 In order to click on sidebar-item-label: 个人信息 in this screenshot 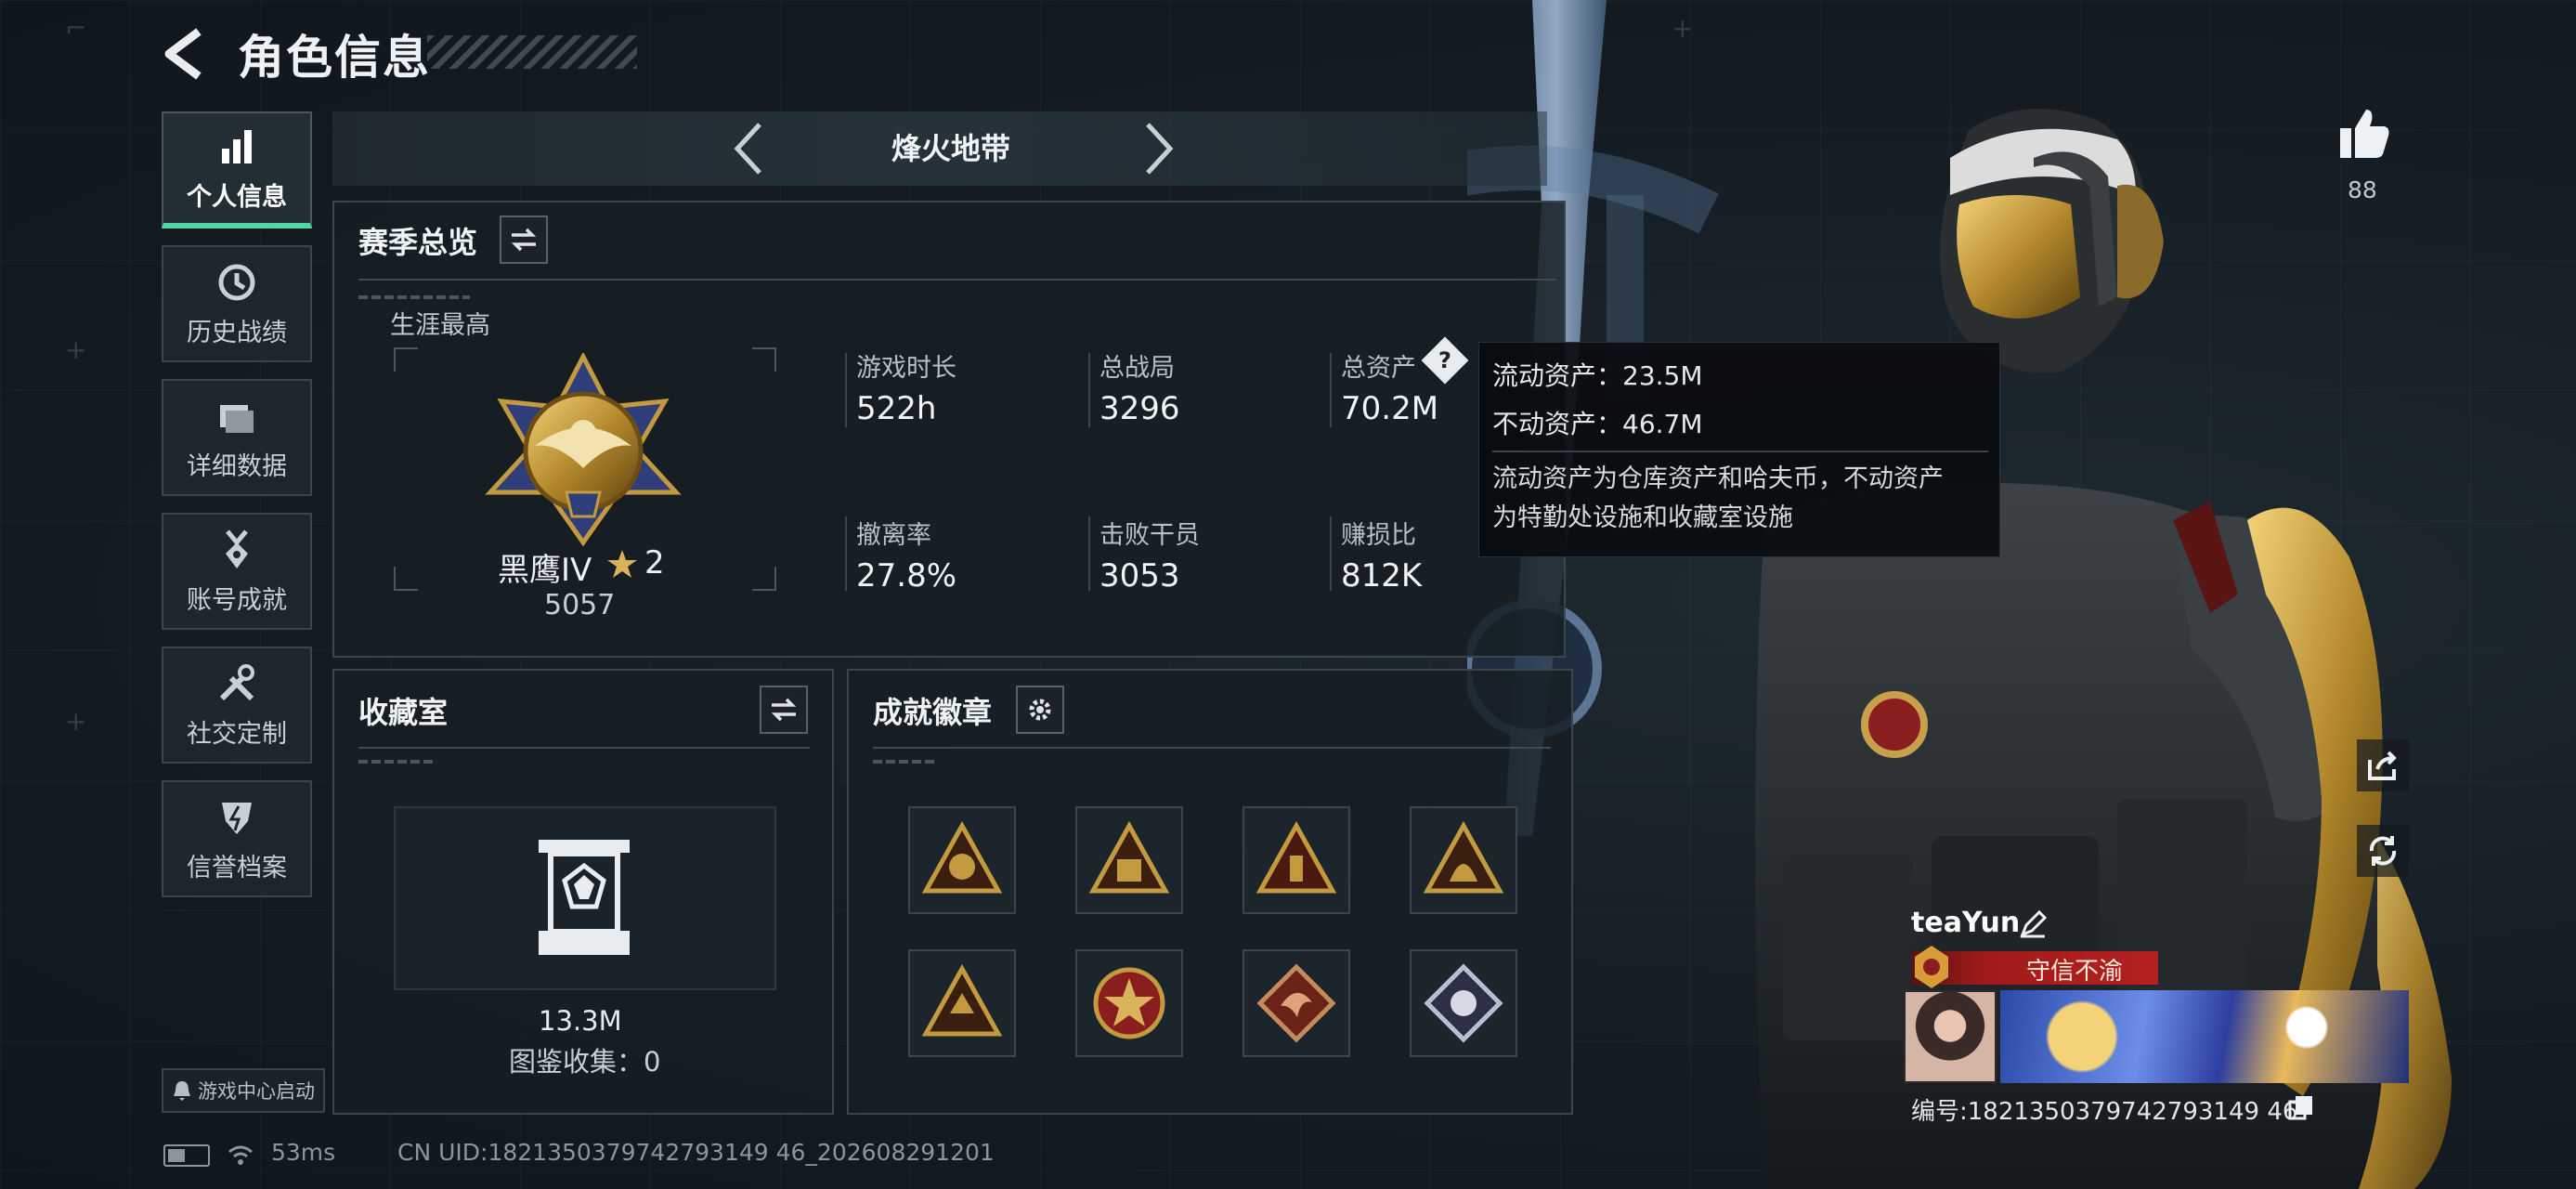, I will do `click(237, 197)`.